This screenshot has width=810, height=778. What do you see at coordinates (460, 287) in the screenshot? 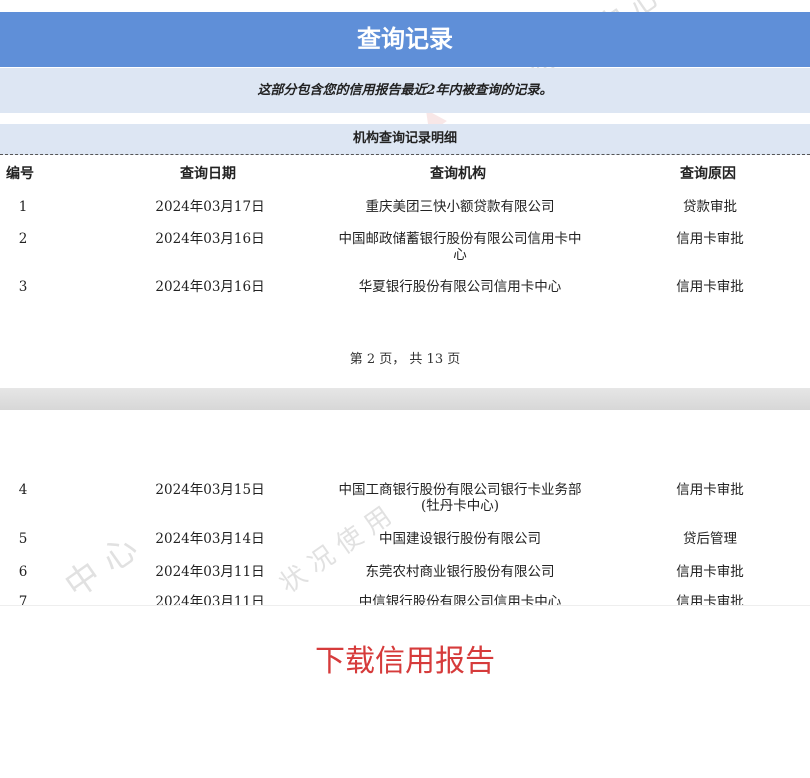
I see `row-3-institution: 华夏银行股份有限公司信用卡中心` at bounding box center [460, 287].